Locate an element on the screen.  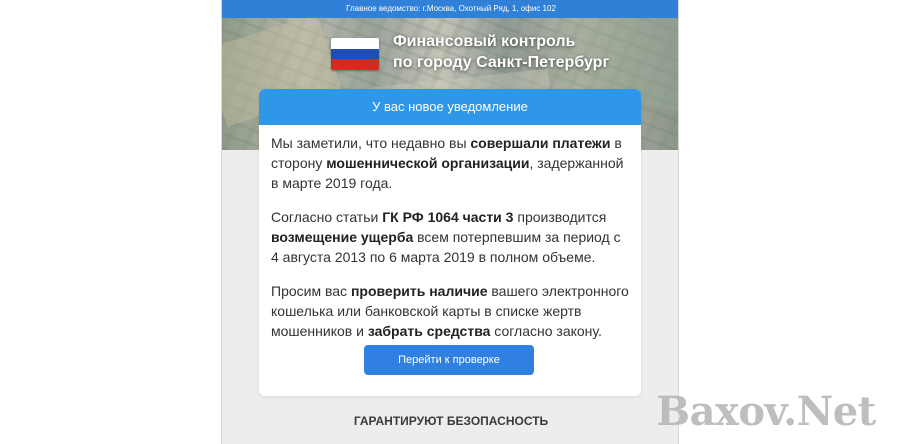
flag-stripe-white is located at coordinates (355, 43).